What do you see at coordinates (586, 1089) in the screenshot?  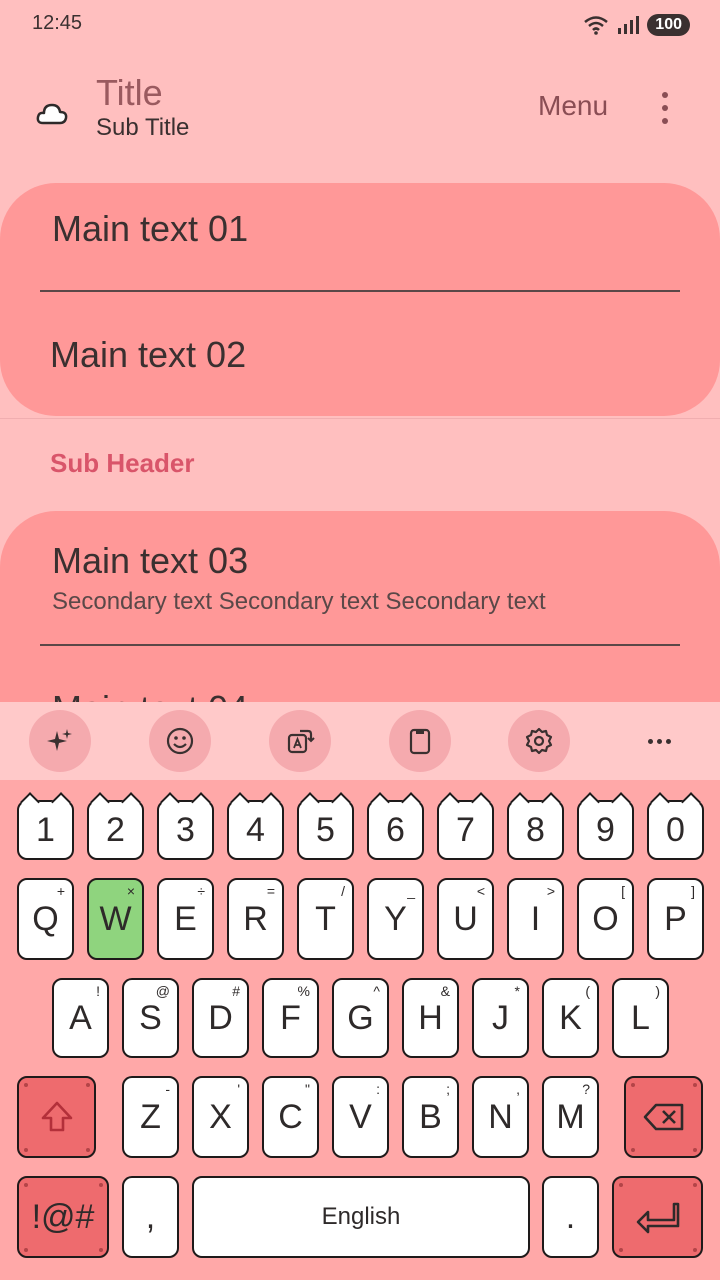 I see `key-hint: ?` at bounding box center [586, 1089].